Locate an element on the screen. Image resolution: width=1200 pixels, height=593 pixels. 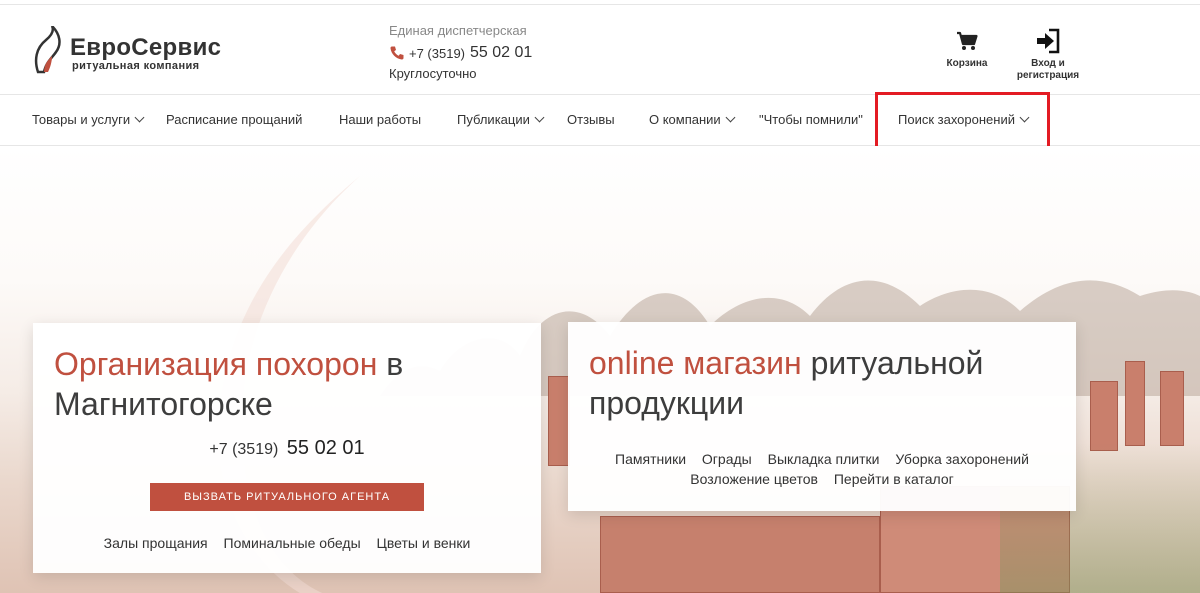
link-fences: Ограды is located at coordinates (727, 459).